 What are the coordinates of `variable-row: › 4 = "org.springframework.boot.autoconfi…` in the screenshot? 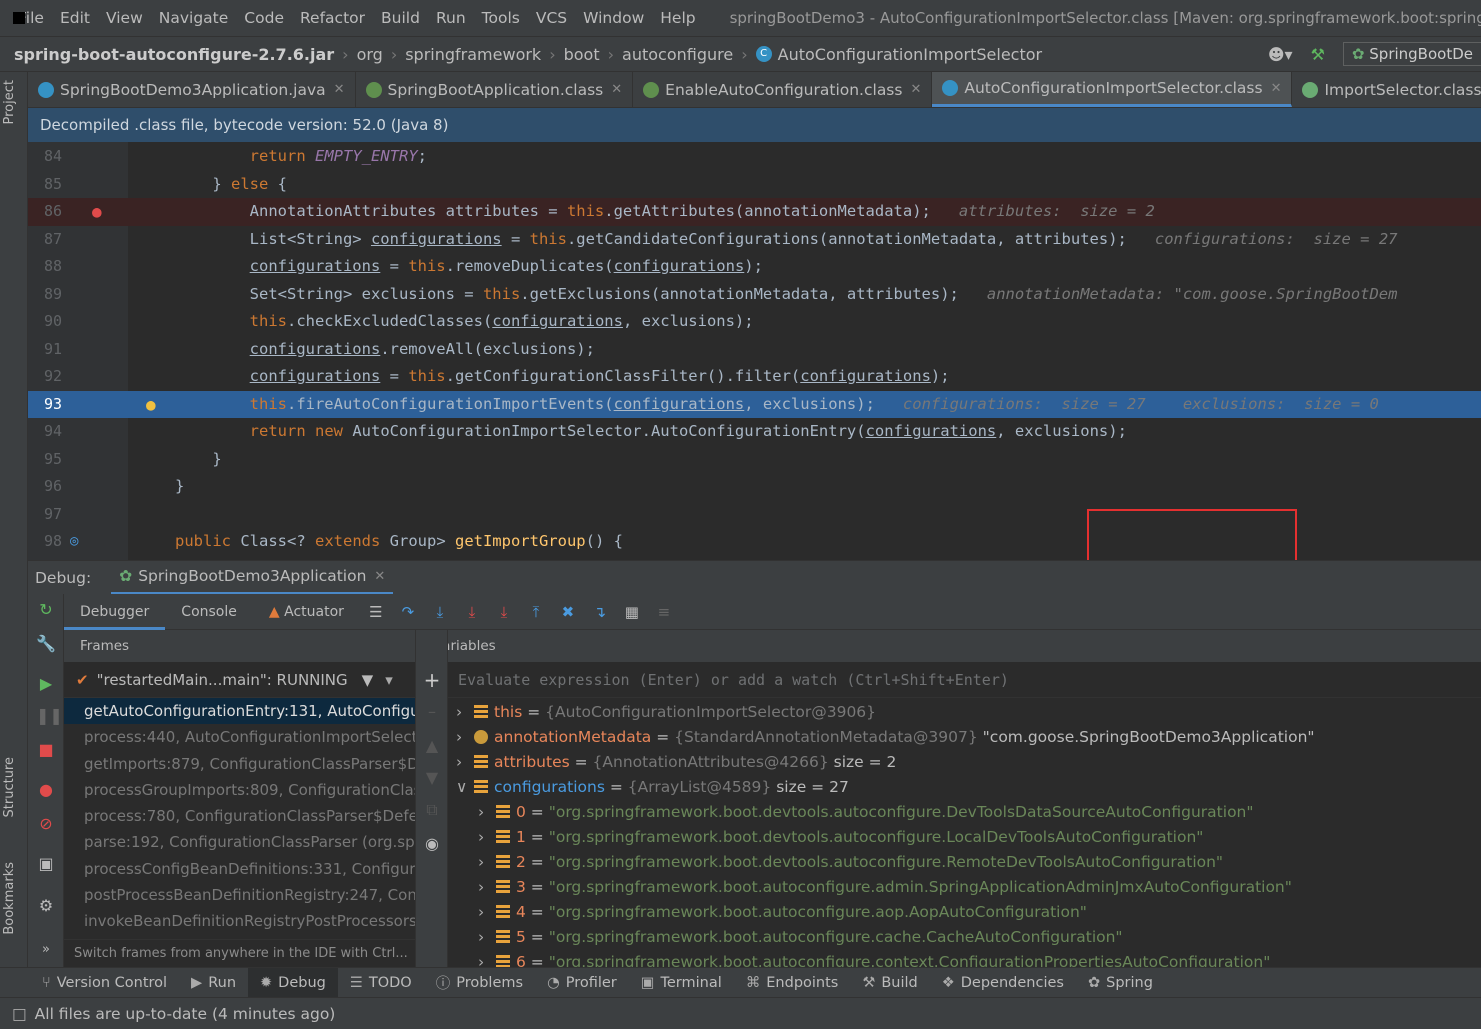 It's located at (782, 912).